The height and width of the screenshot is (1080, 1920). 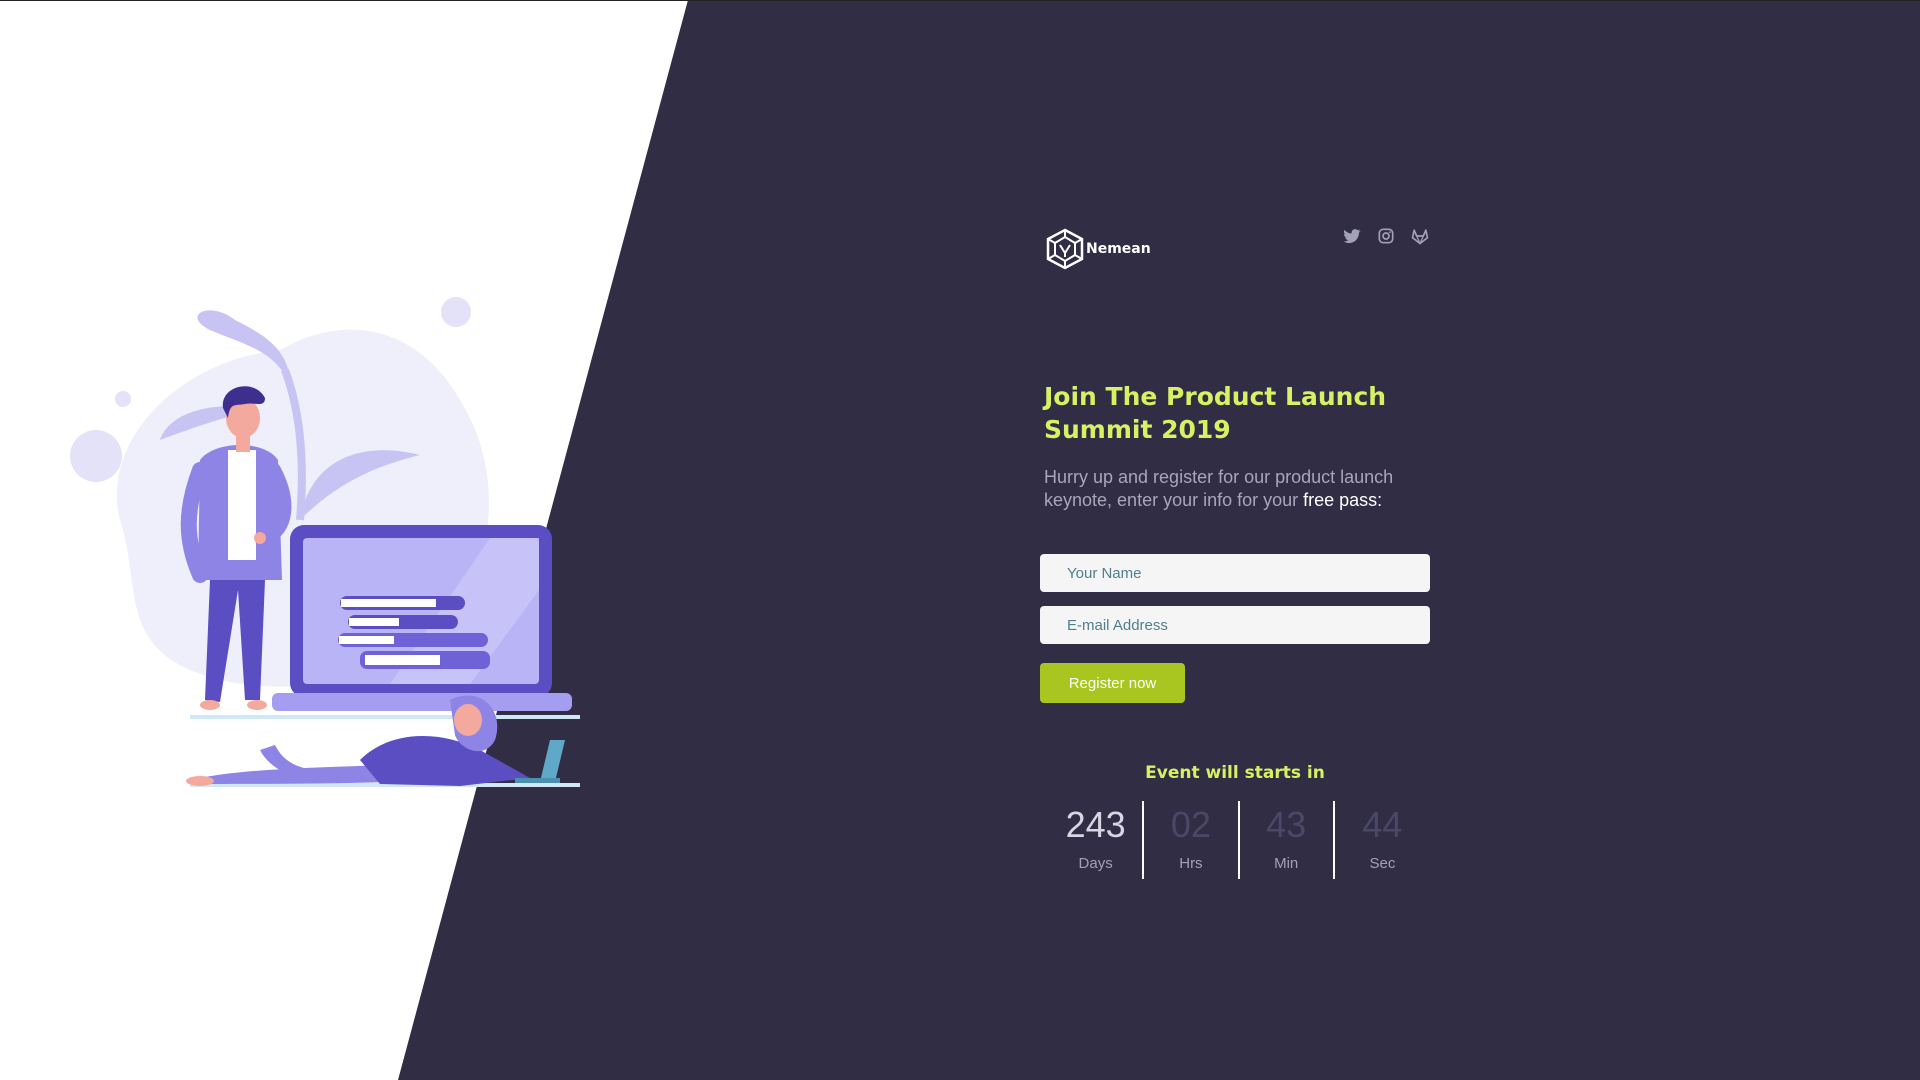 I want to click on countdown-hours: 02 Hrs, so click(x=1192, y=840).